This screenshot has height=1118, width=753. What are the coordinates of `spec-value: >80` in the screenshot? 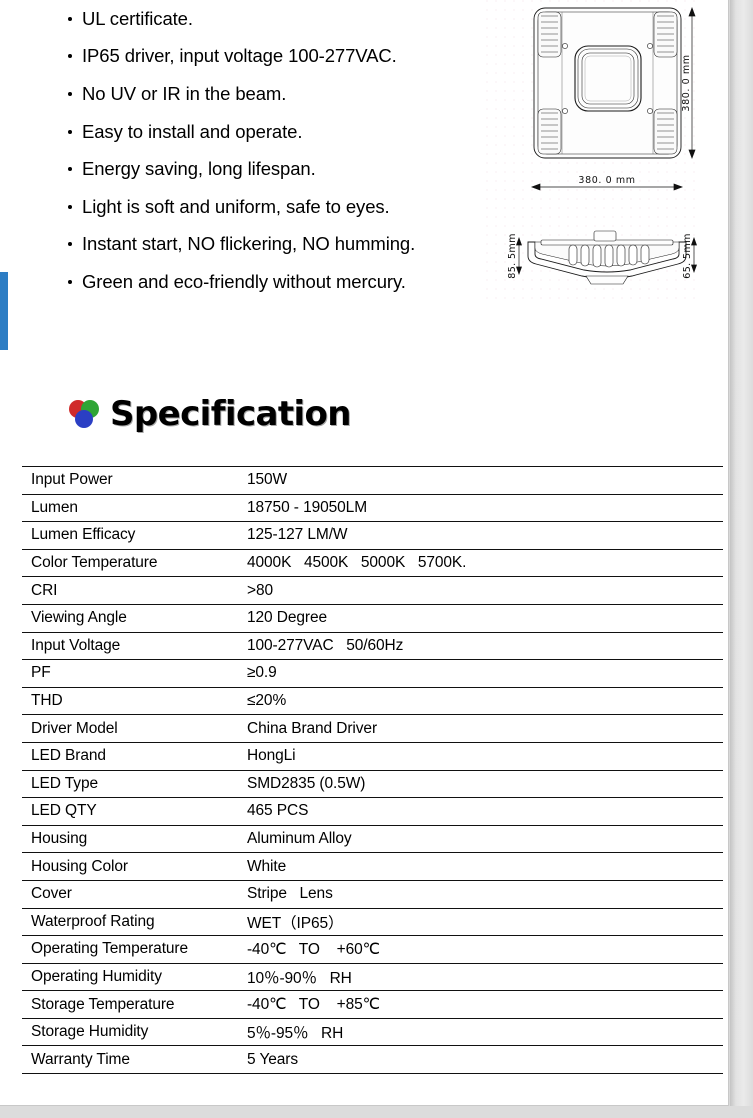 It's located at (485, 590).